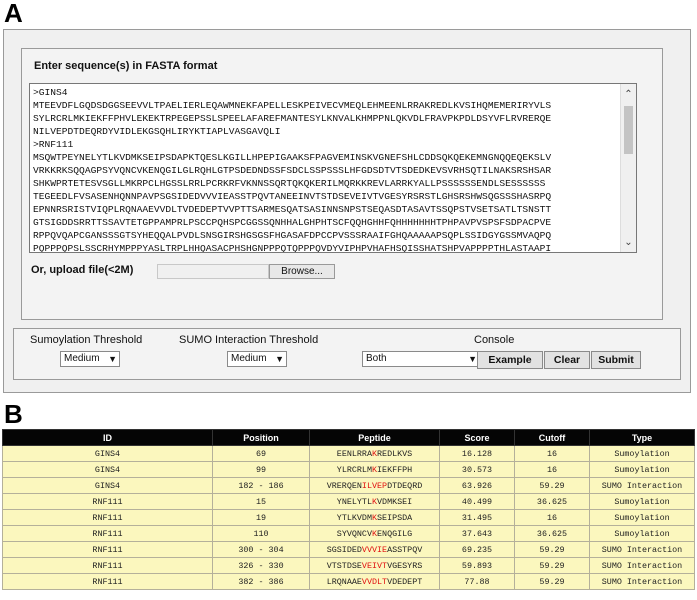 The width and height of the screenshot is (697, 600). Describe the element at coordinates (395, 469) in the screenshot. I see `peptide-flank: IEKFFPH` at that location.